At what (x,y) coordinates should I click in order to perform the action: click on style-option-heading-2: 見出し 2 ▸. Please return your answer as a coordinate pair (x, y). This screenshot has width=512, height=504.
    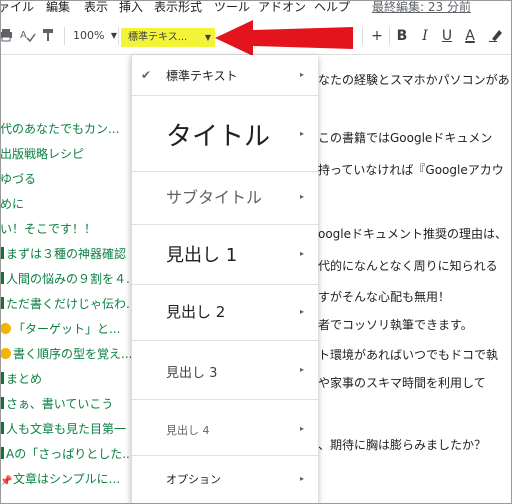
    Looking at the image, I should click on (225, 312).